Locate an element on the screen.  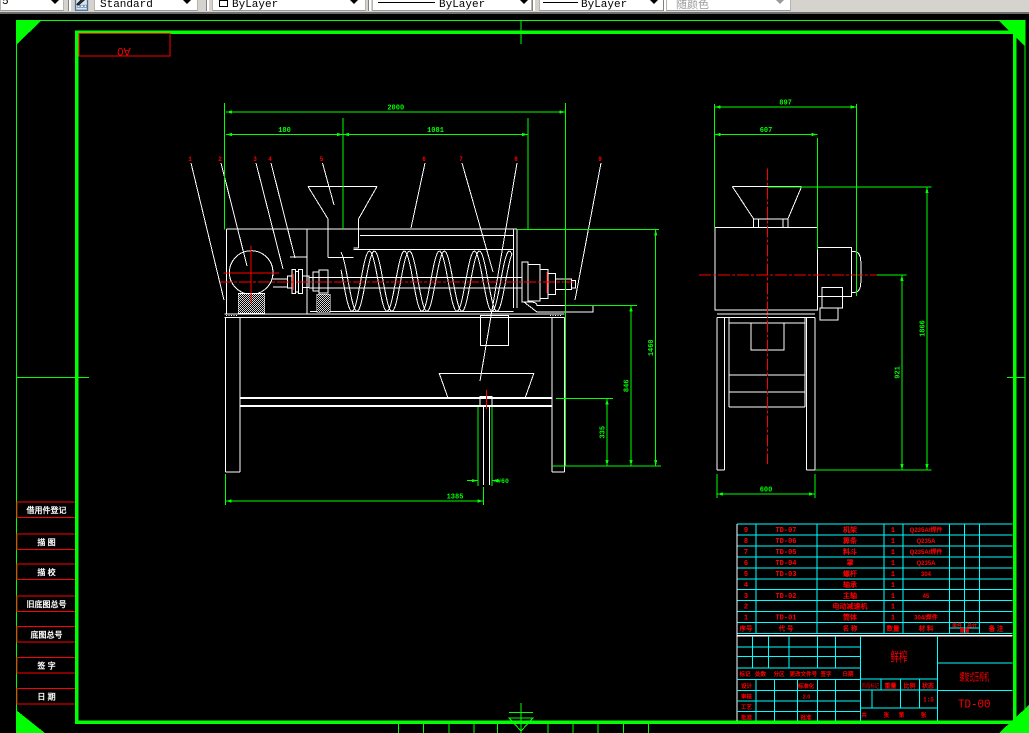
svg-text: 箅条 is located at coordinates (850, 540).